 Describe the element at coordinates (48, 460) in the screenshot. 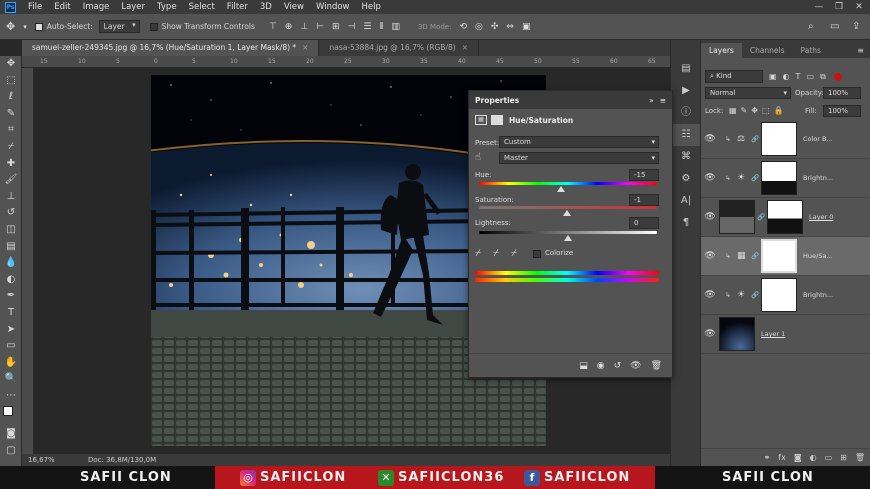

I see `zoom-level: 16,67%` at that location.